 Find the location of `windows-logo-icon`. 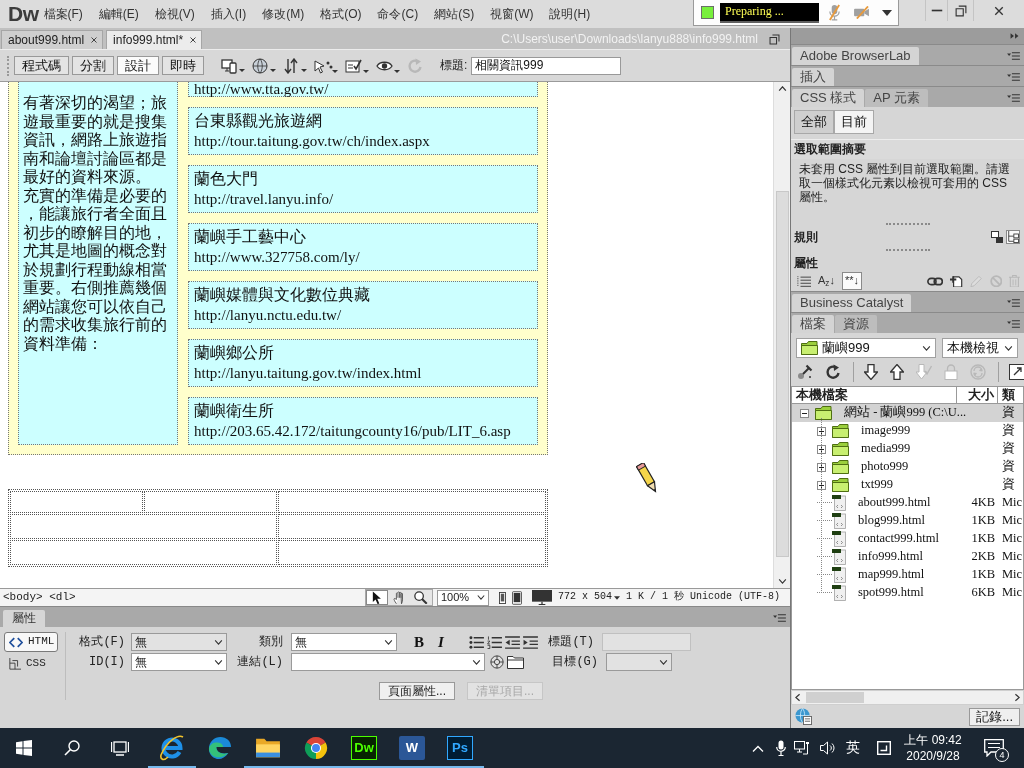

windows-logo-icon is located at coordinates (24, 748).